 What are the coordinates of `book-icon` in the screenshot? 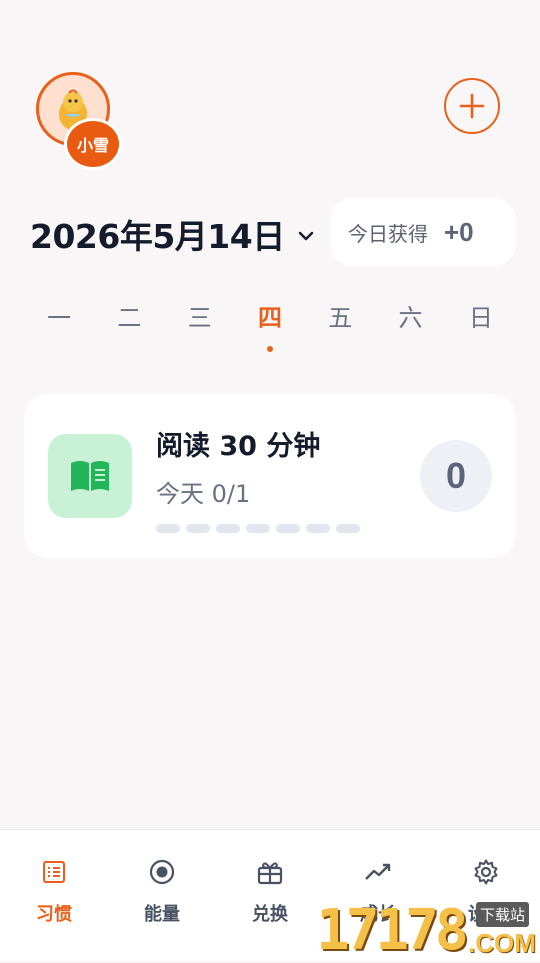 It's located at (90, 476).